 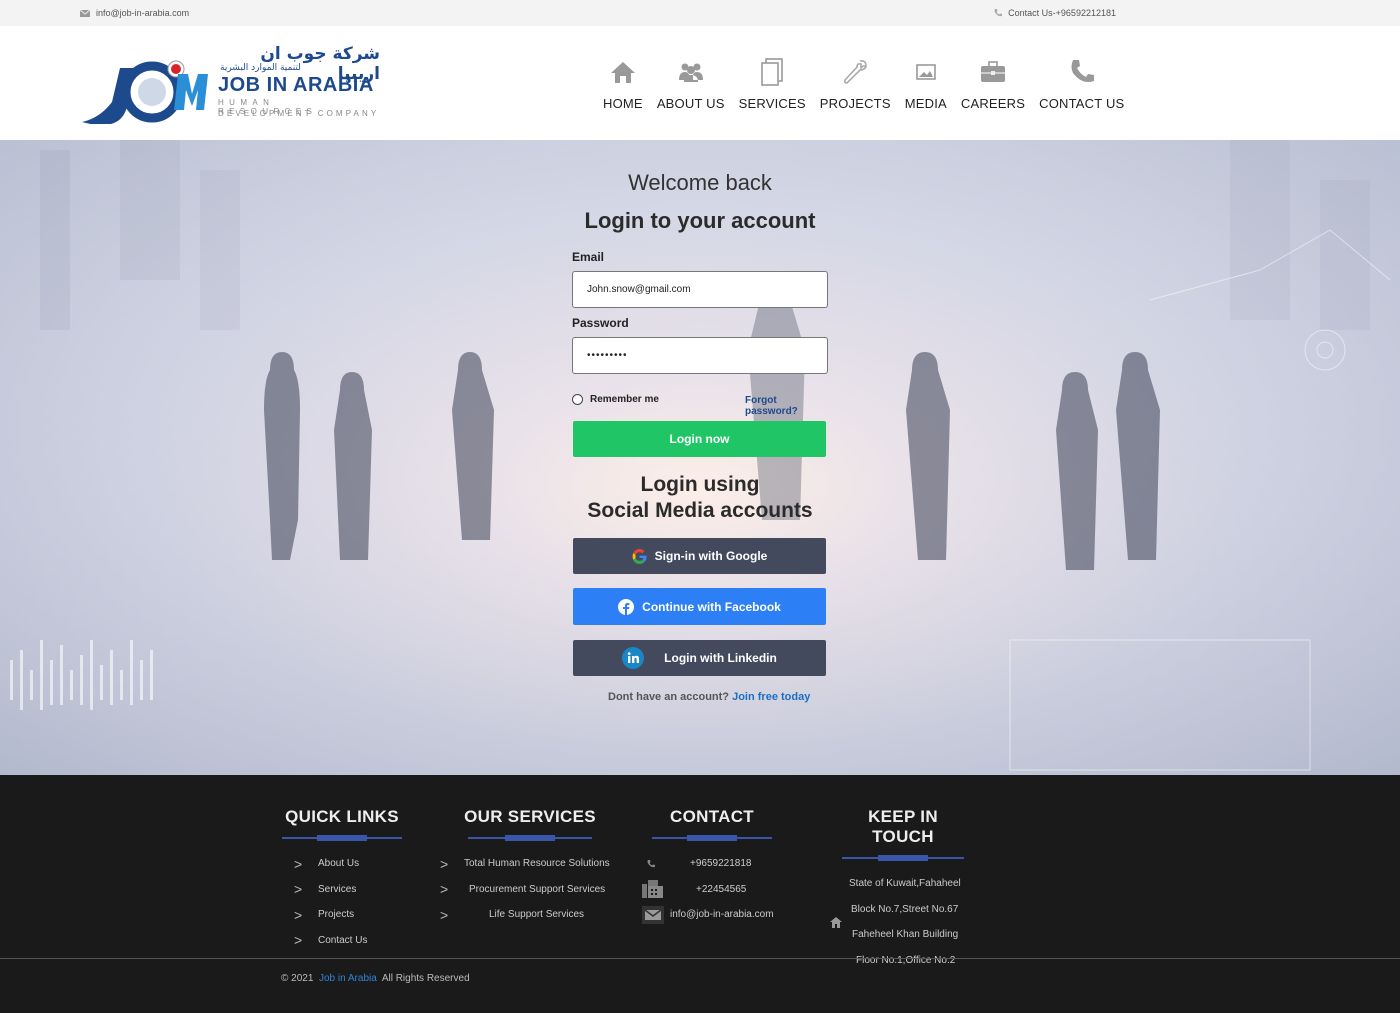 I want to click on contact-heading: CONTACT, so click(x=712, y=816).